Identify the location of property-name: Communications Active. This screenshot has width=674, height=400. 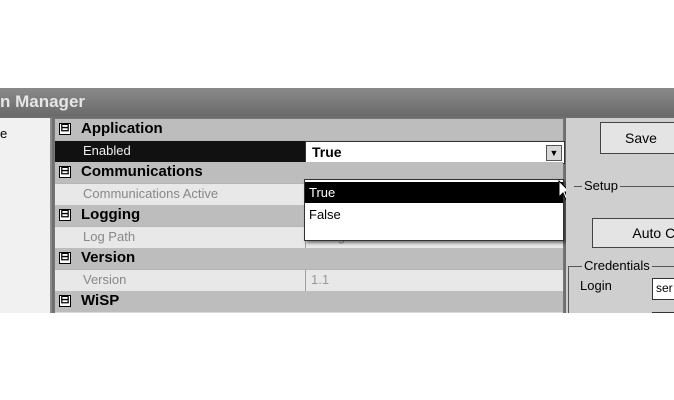
(151, 193).